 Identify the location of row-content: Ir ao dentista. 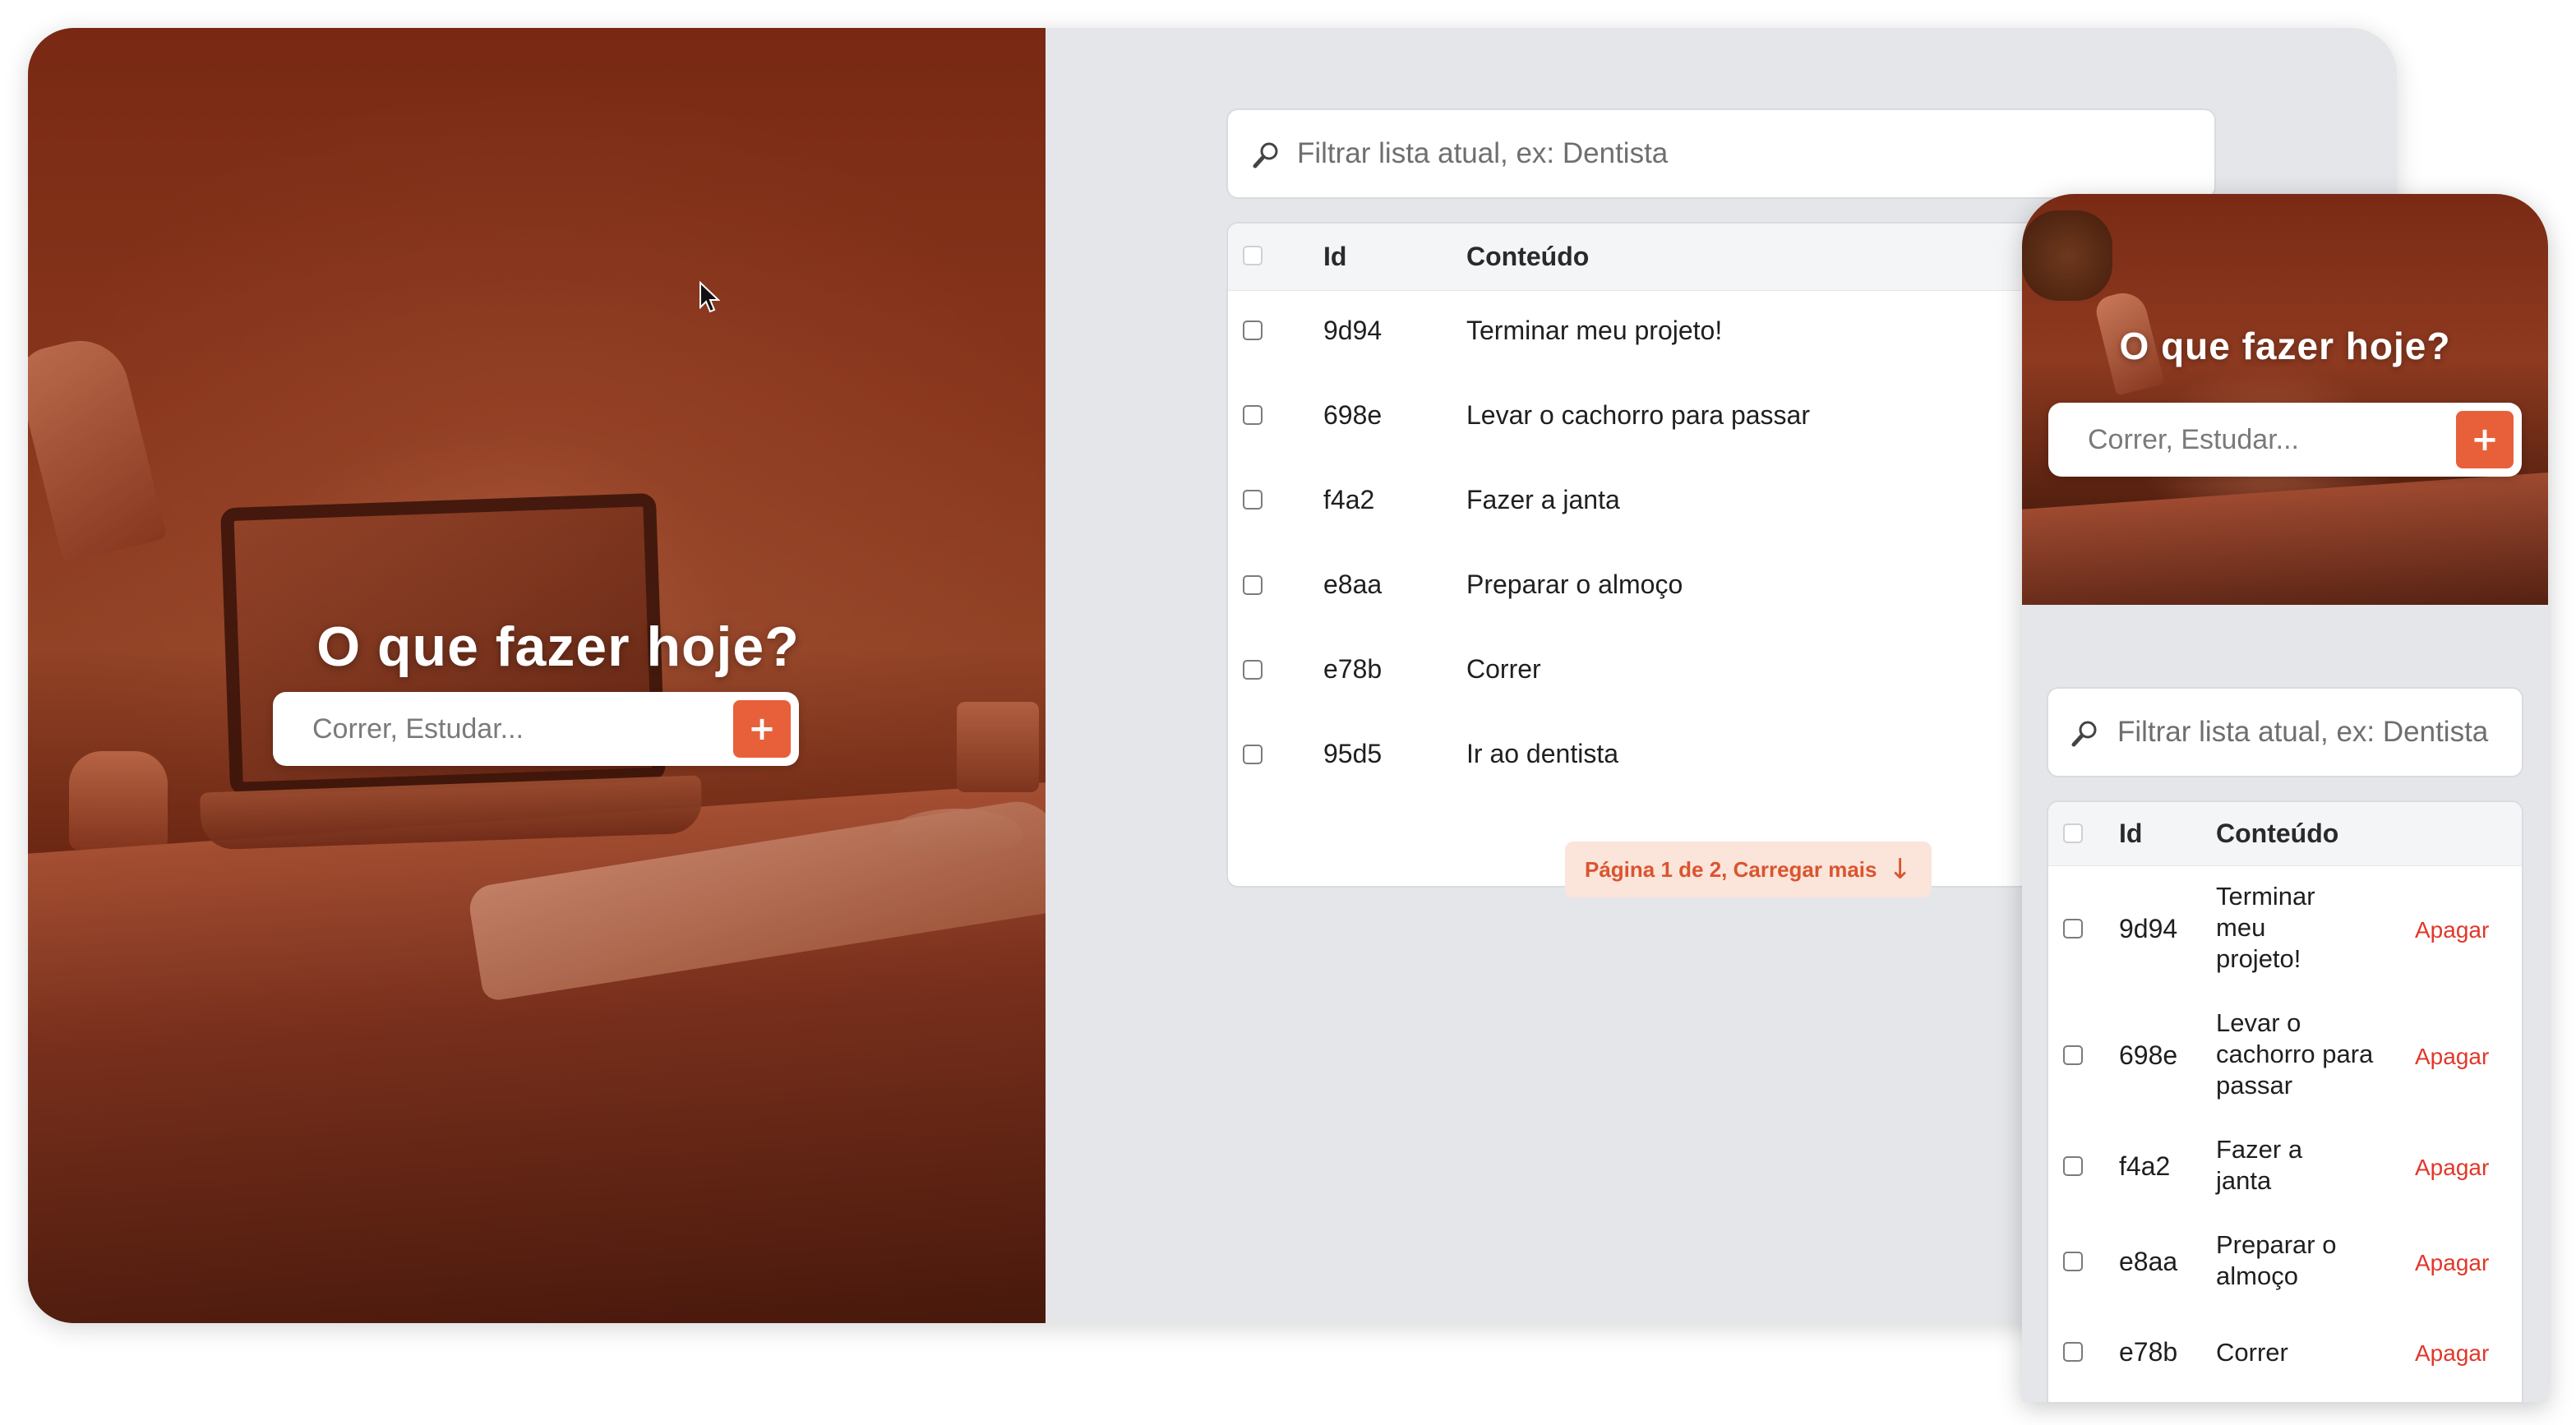
(1542, 754).